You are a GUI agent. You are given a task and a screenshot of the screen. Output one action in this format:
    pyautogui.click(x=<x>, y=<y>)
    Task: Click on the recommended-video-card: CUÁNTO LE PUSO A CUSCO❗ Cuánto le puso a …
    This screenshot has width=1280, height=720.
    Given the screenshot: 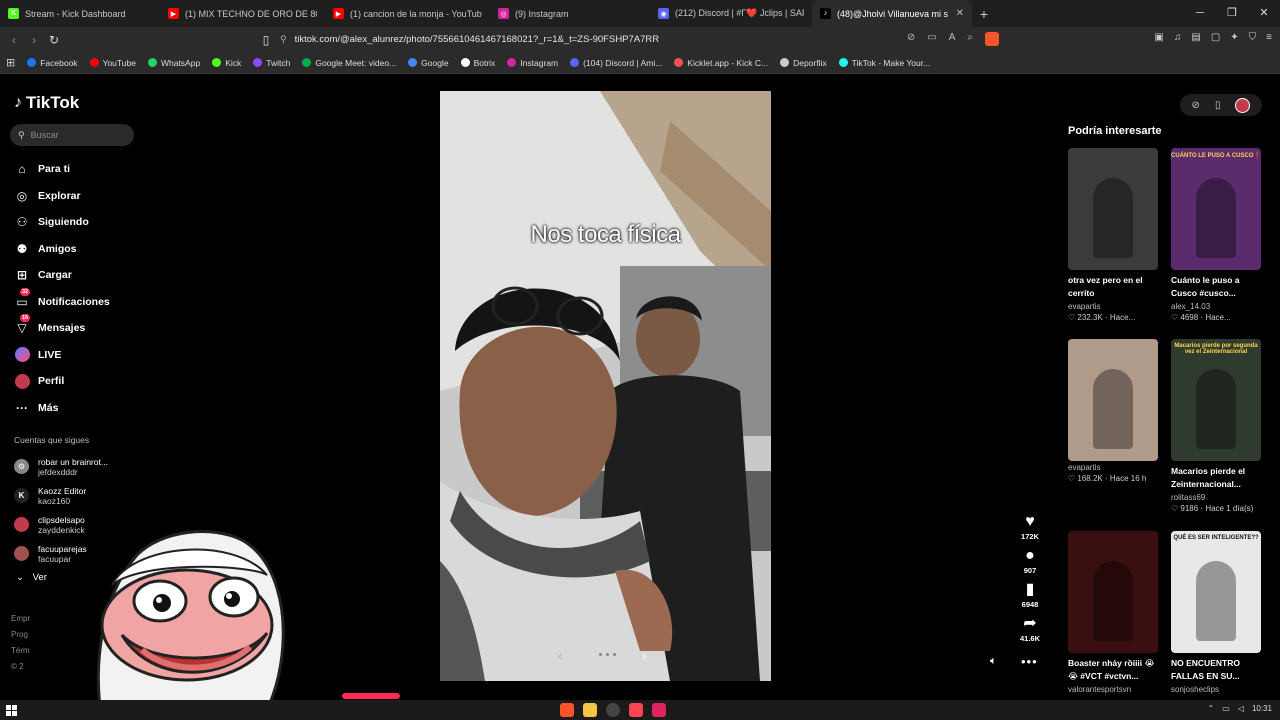 What is the action you would take?
    pyautogui.click(x=1216, y=235)
    